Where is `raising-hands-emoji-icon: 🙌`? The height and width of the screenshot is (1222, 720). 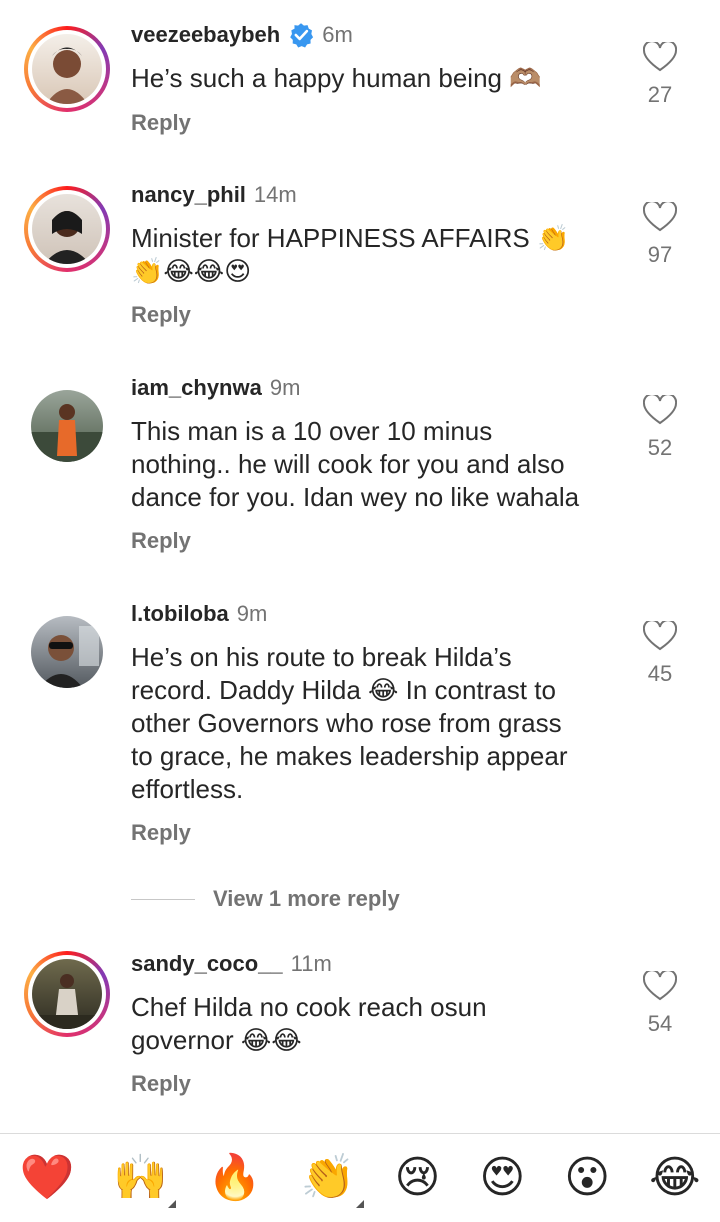
raising-hands-emoji-icon: 🙌 is located at coordinates (145, 1181).